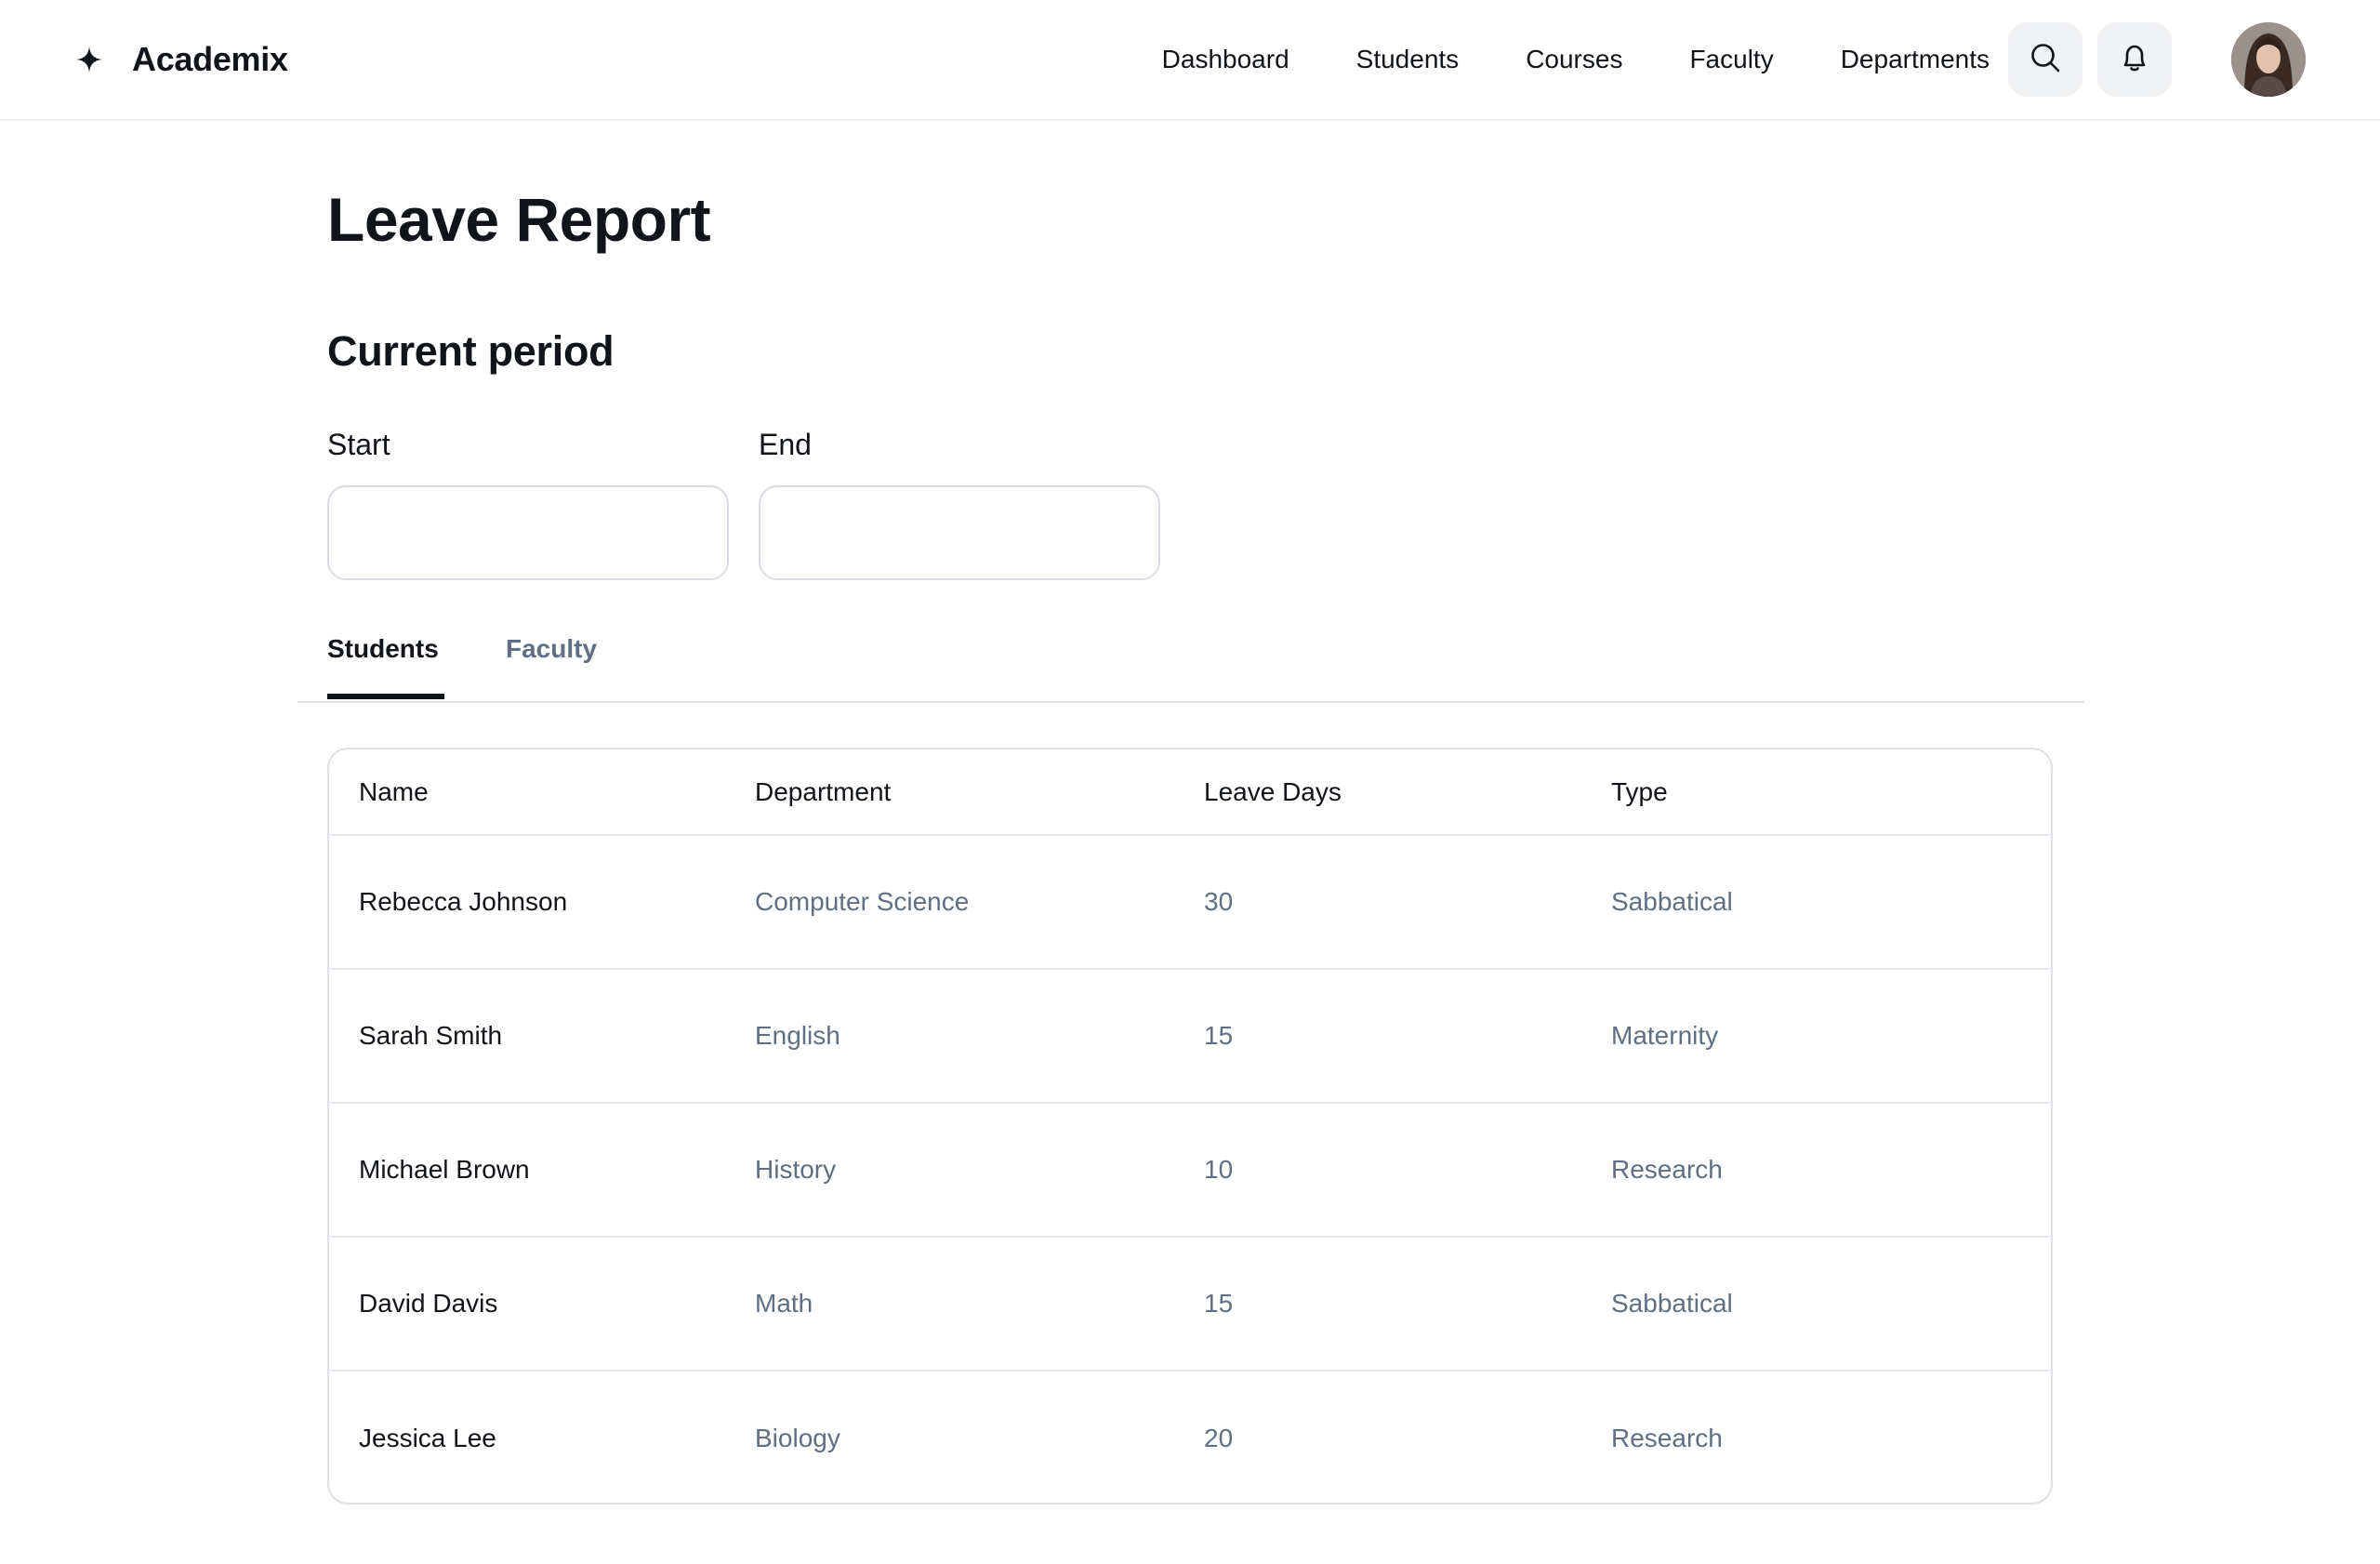 This screenshot has height=1564, width=2380. Describe the element at coordinates (1190, 1437) in the screenshot. I see `table-row: Jessica Lee Biology 20 Research` at that location.